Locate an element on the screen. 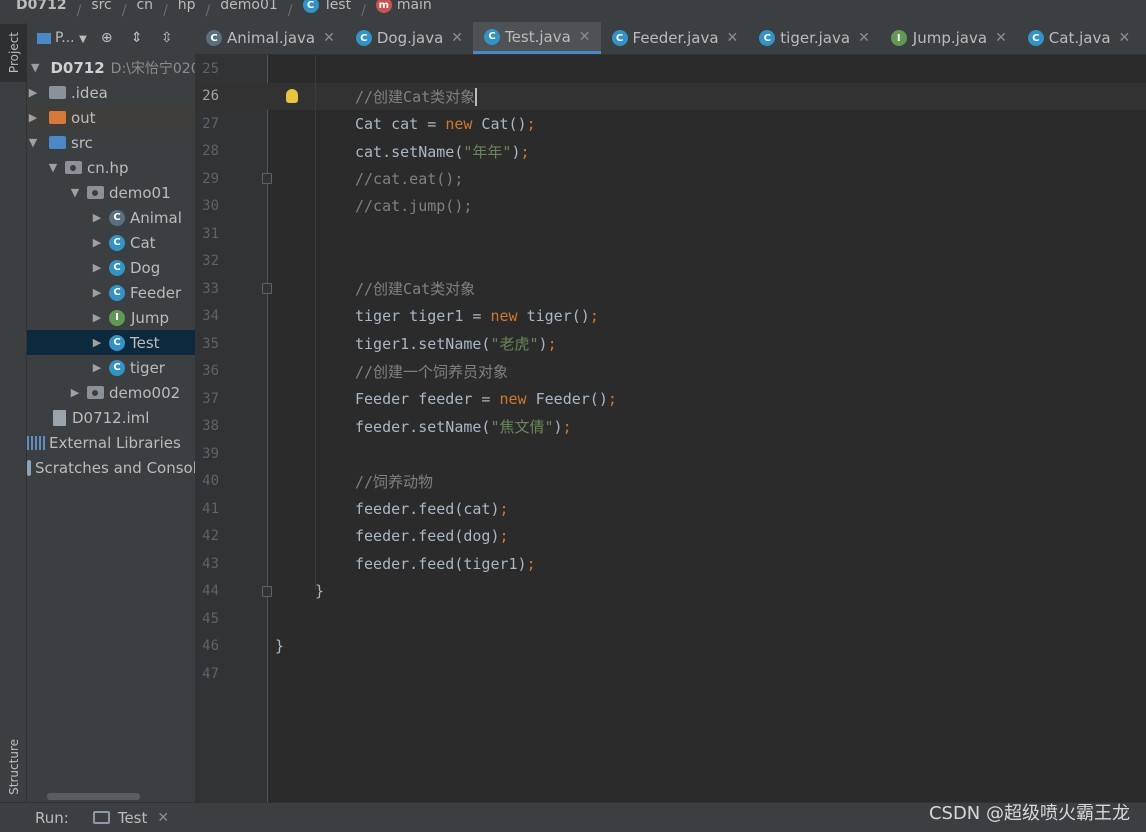 This screenshot has height=832, width=1146. tab-dog-java: C Dog.java ✕ is located at coordinates (409, 38).